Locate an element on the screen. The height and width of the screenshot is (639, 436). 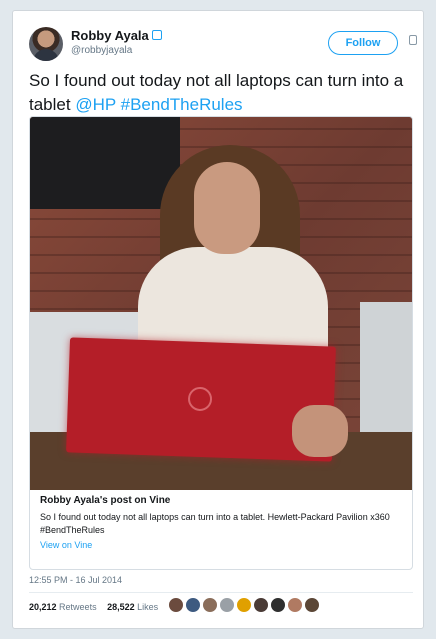
liker-avatars is located at coordinates (244, 606).